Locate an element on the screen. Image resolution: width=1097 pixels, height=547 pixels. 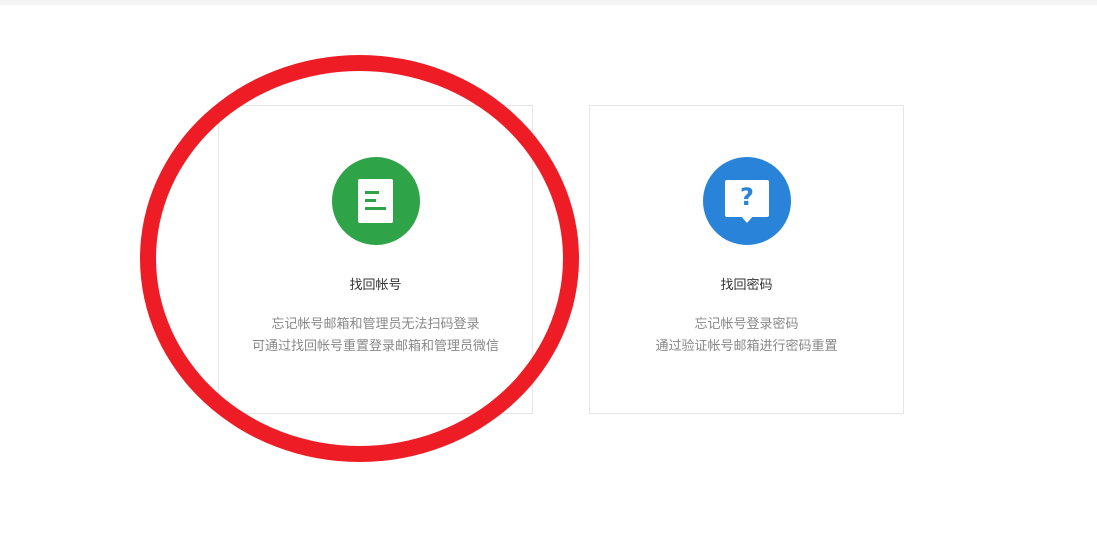
document-icon is located at coordinates (376, 201).